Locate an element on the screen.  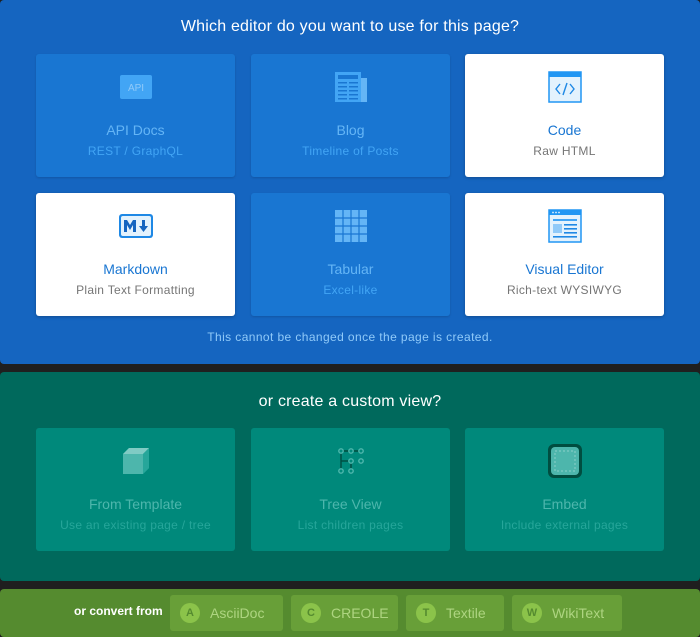
creole-letter-icon: C is located at coordinates (311, 613).